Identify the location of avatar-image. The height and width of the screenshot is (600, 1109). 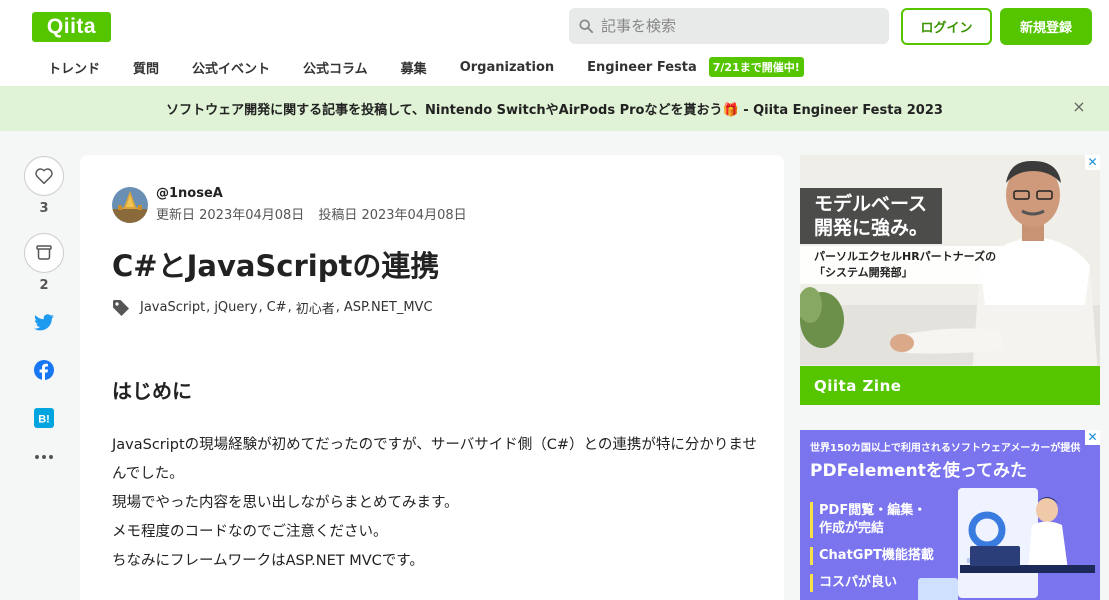
(130, 204).